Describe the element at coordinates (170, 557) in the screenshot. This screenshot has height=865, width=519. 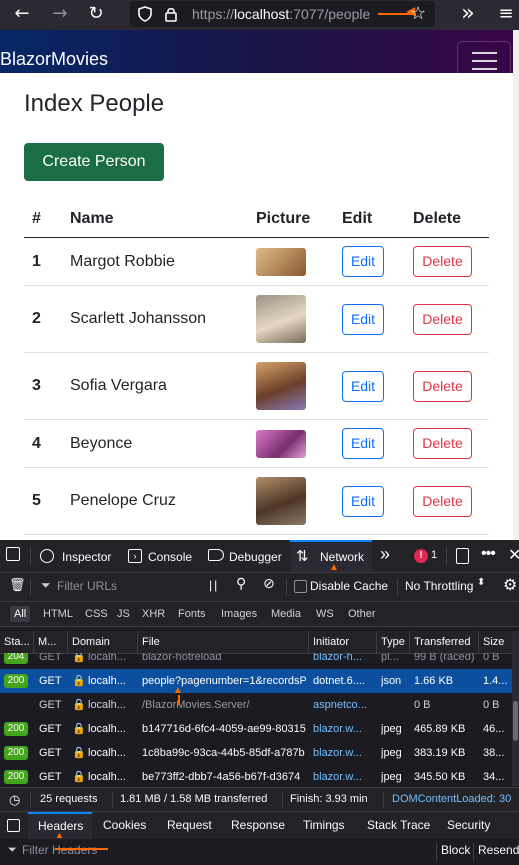
I see `tab-console: Console` at that location.